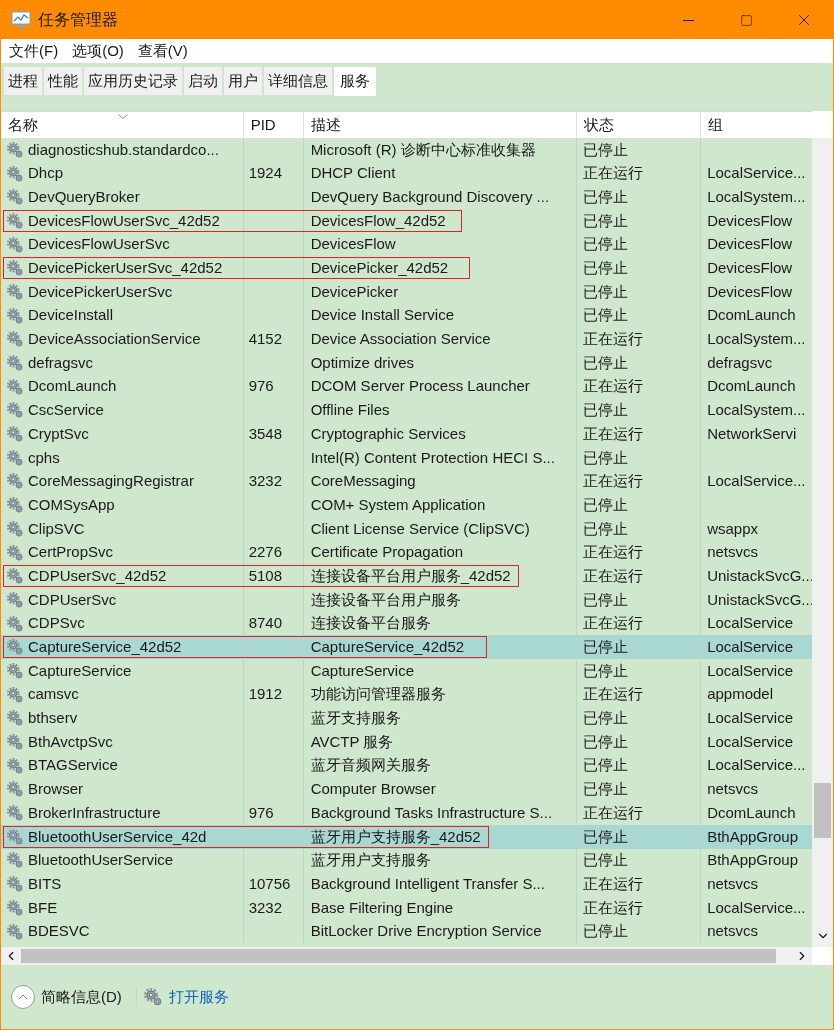 This screenshot has width=834, height=1030. Describe the element at coordinates (203, 81) in the screenshot. I see `tab: 启动` at that location.